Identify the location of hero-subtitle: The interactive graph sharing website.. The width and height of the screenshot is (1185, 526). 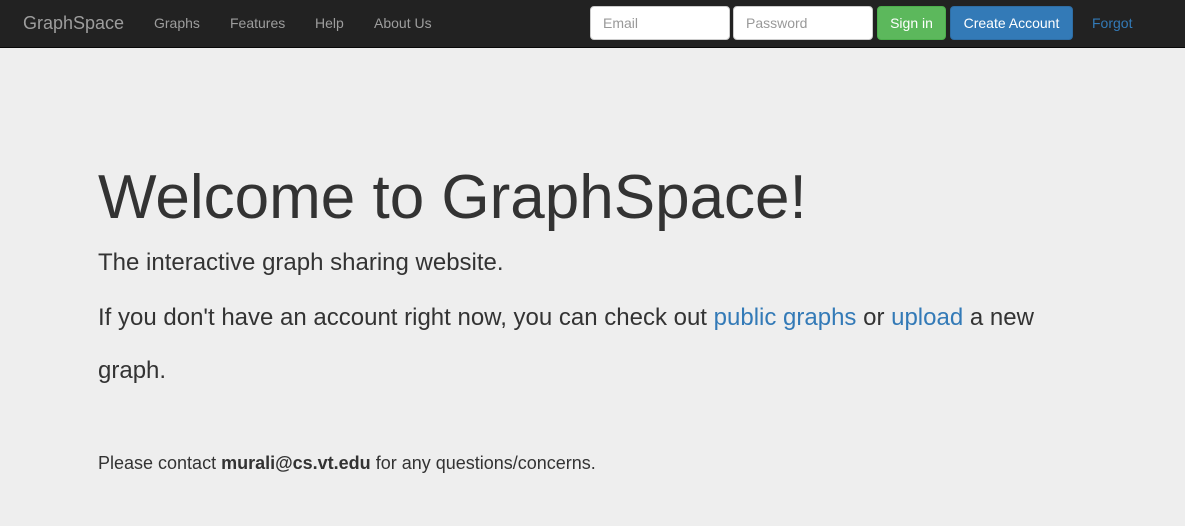
(301, 262).